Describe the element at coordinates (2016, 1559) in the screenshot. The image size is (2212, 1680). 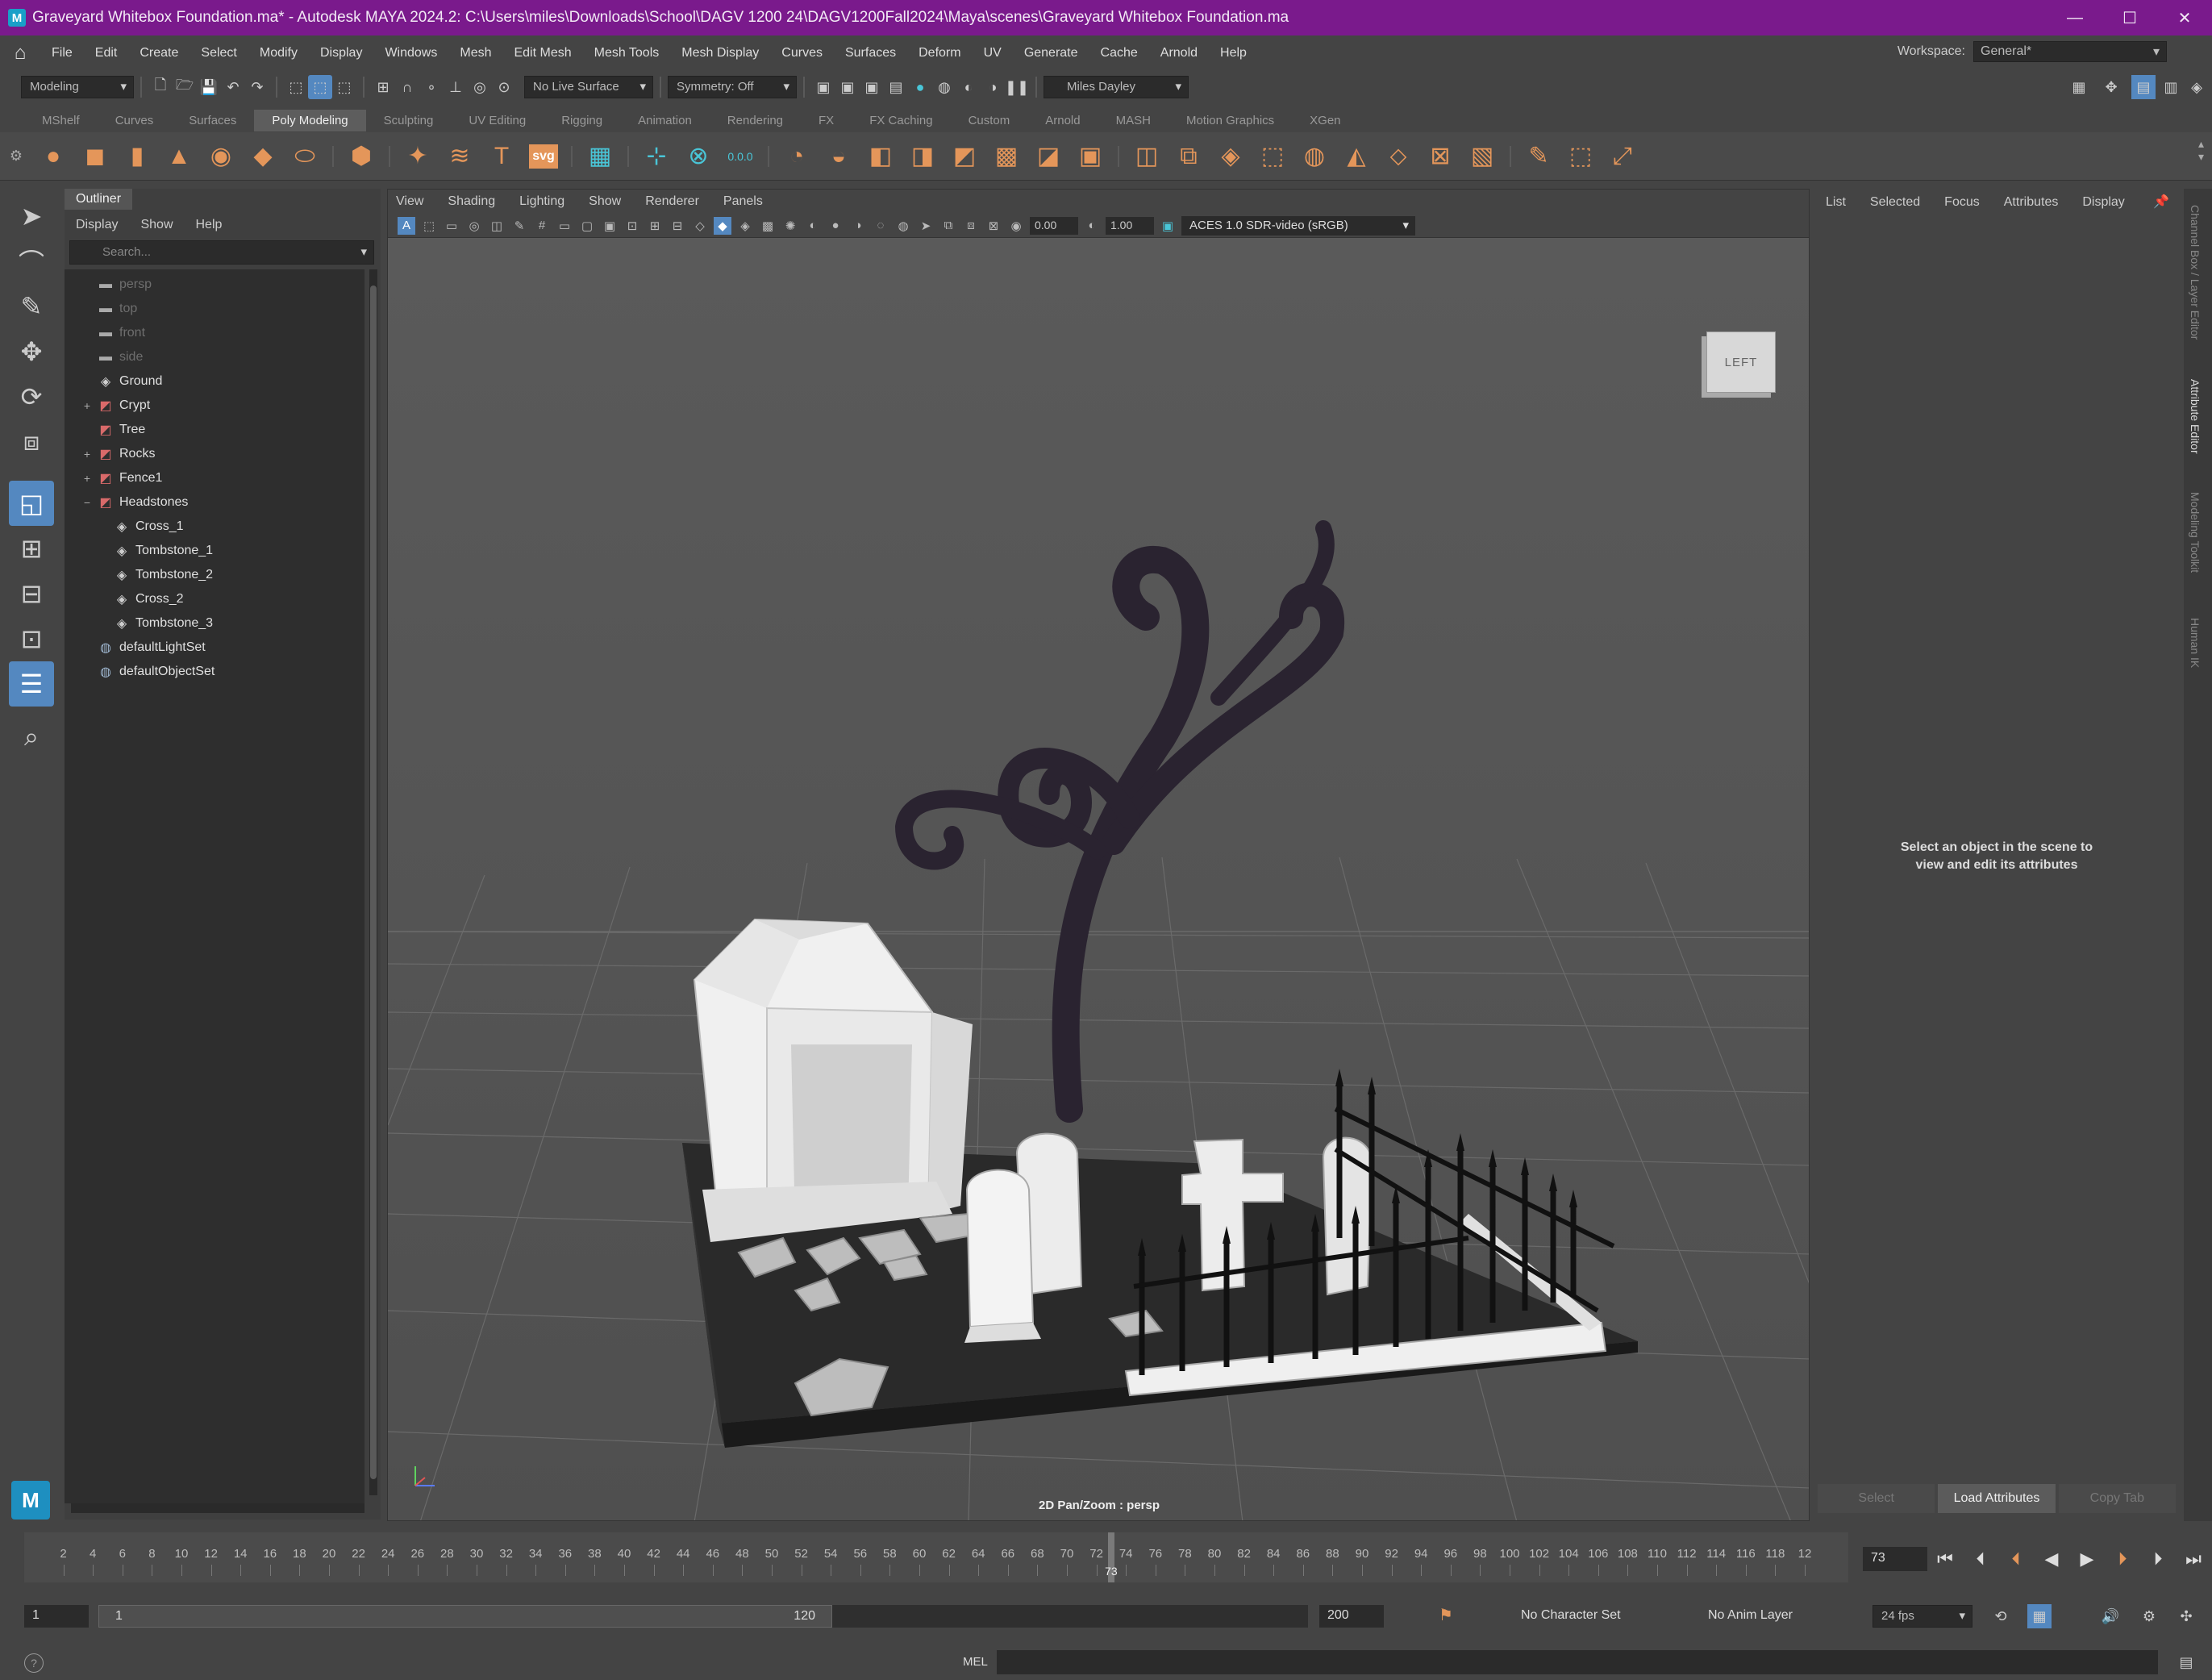
I see `prev-key-icon: ⏴` at that location.